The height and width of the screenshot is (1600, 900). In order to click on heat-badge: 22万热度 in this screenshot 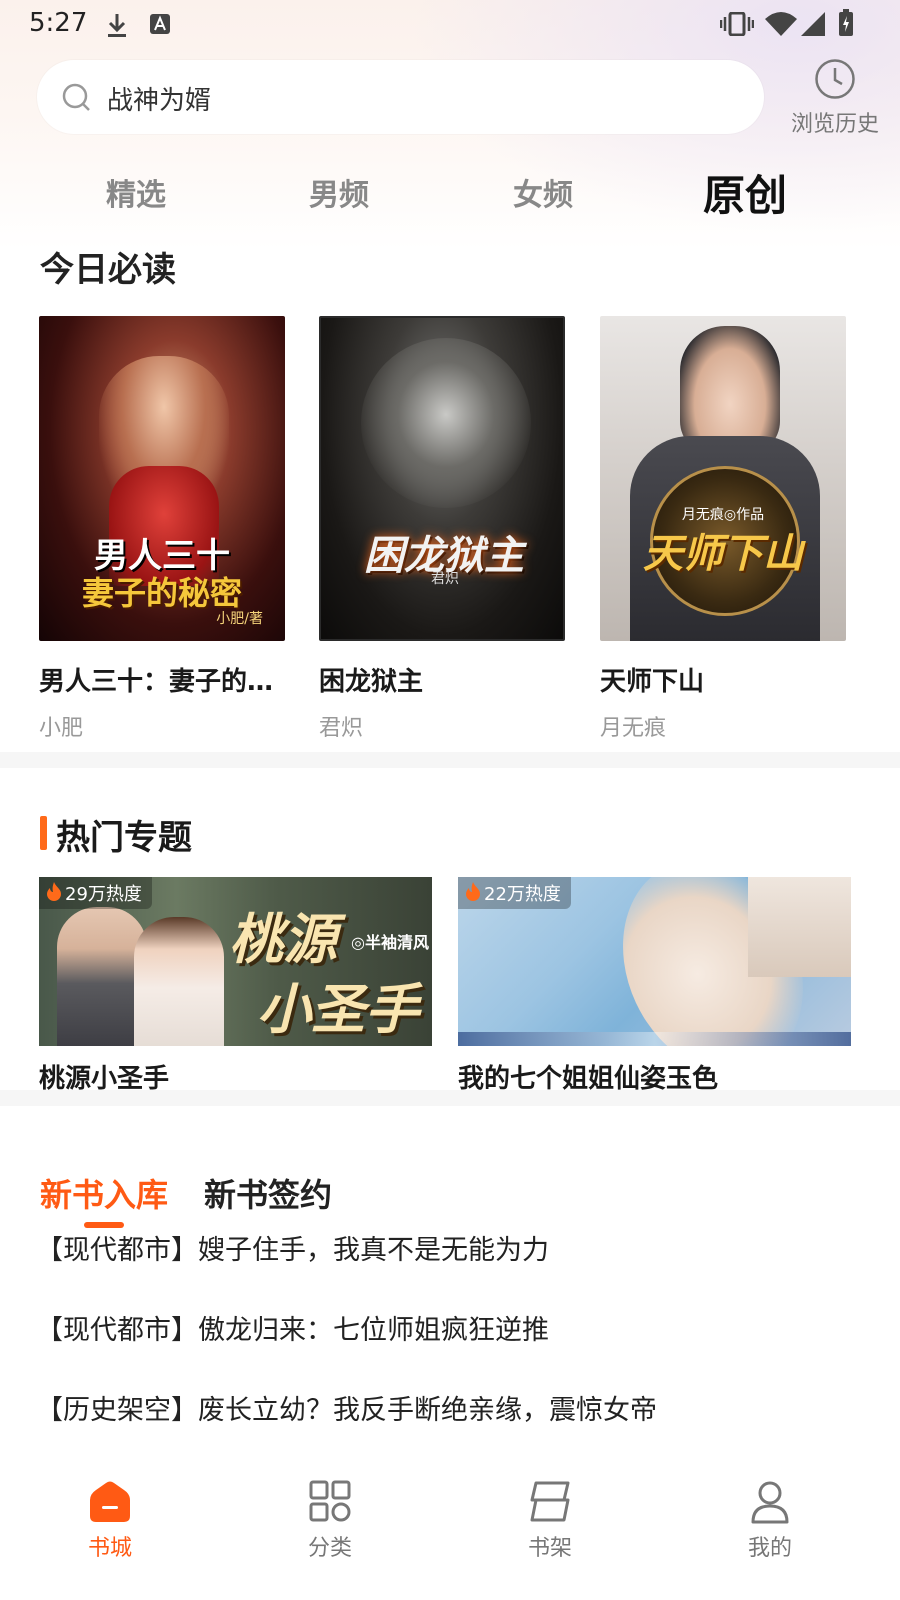, I will do `click(514, 893)`.